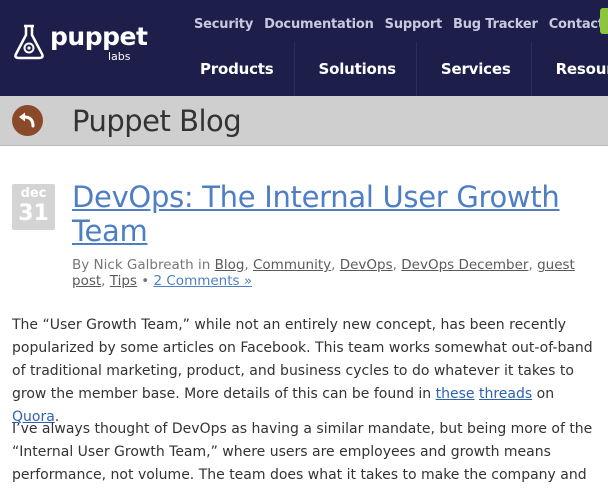 The image size is (608, 489). I want to click on blog-title-bar: Puppet Blog, so click(304, 121).